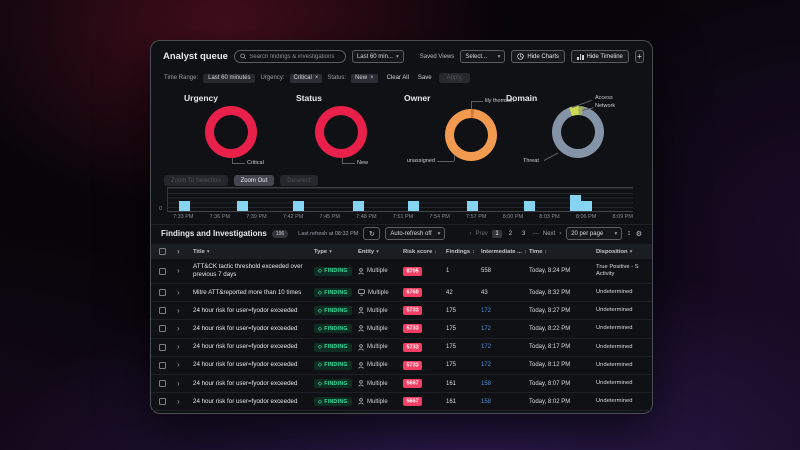  Describe the element at coordinates (454, 78) in the screenshot. I see `apply-button: Apply` at that location.